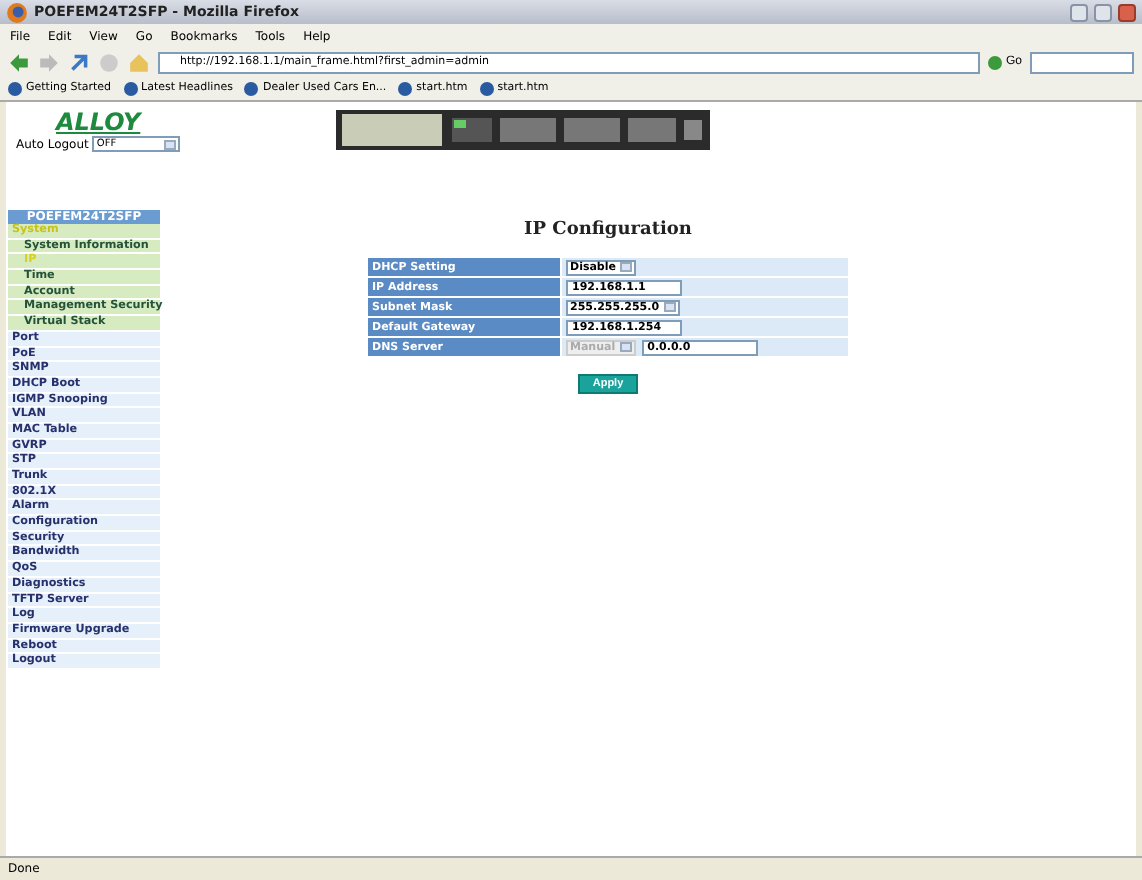  What do you see at coordinates (1079, 12) in the screenshot?
I see `minimize-button` at bounding box center [1079, 12].